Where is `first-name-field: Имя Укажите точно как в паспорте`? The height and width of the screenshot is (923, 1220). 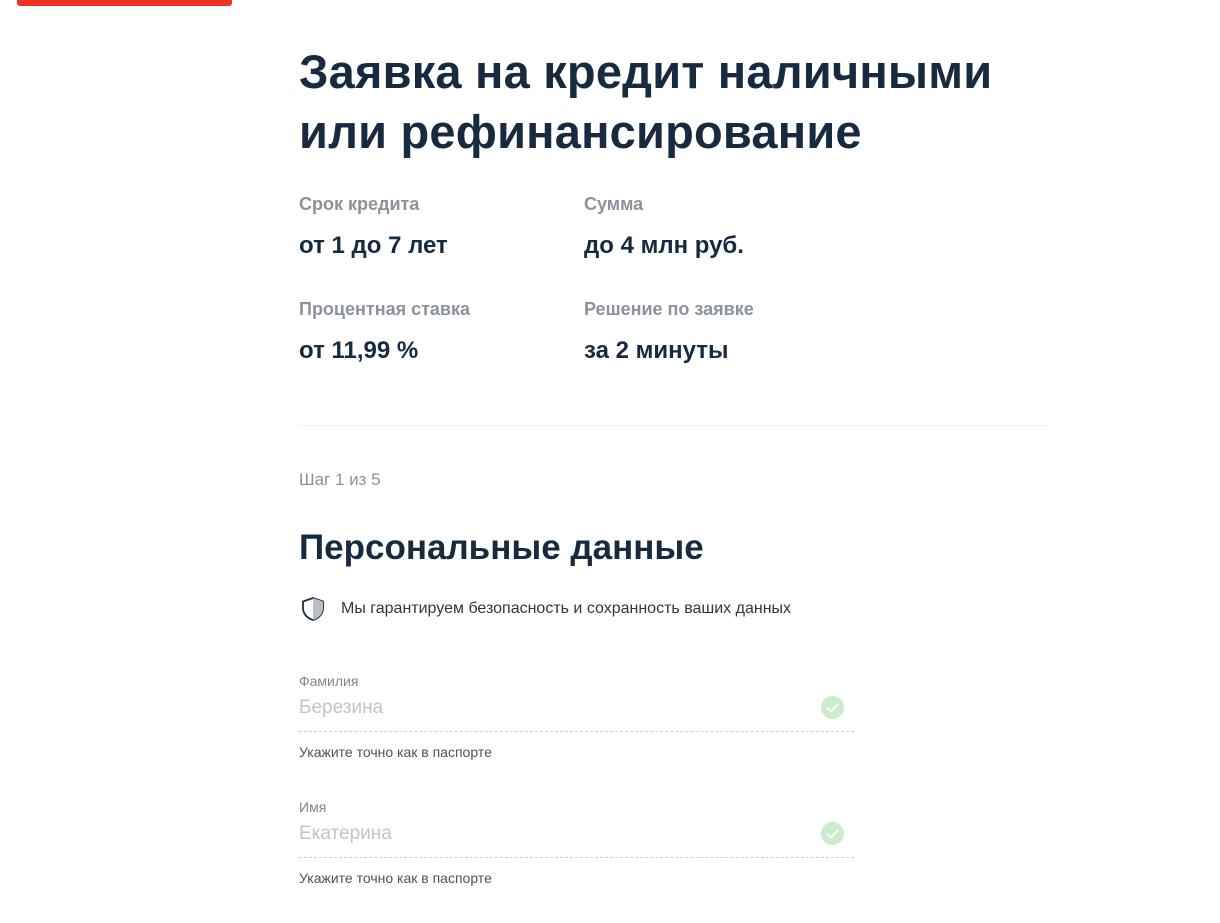 first-name-field: Имя Укажите точно как в паспорте is located at coordinates (576, 842).